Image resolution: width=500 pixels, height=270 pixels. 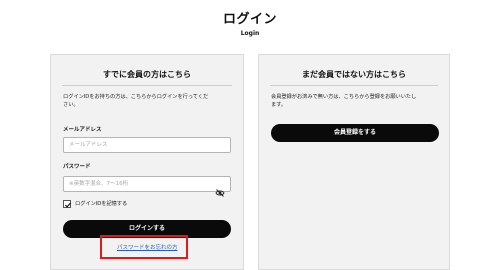 What do you see at coordinates (144, 247) in the screenshot?
I see `highlight-box` at bounding box center [144, 247].